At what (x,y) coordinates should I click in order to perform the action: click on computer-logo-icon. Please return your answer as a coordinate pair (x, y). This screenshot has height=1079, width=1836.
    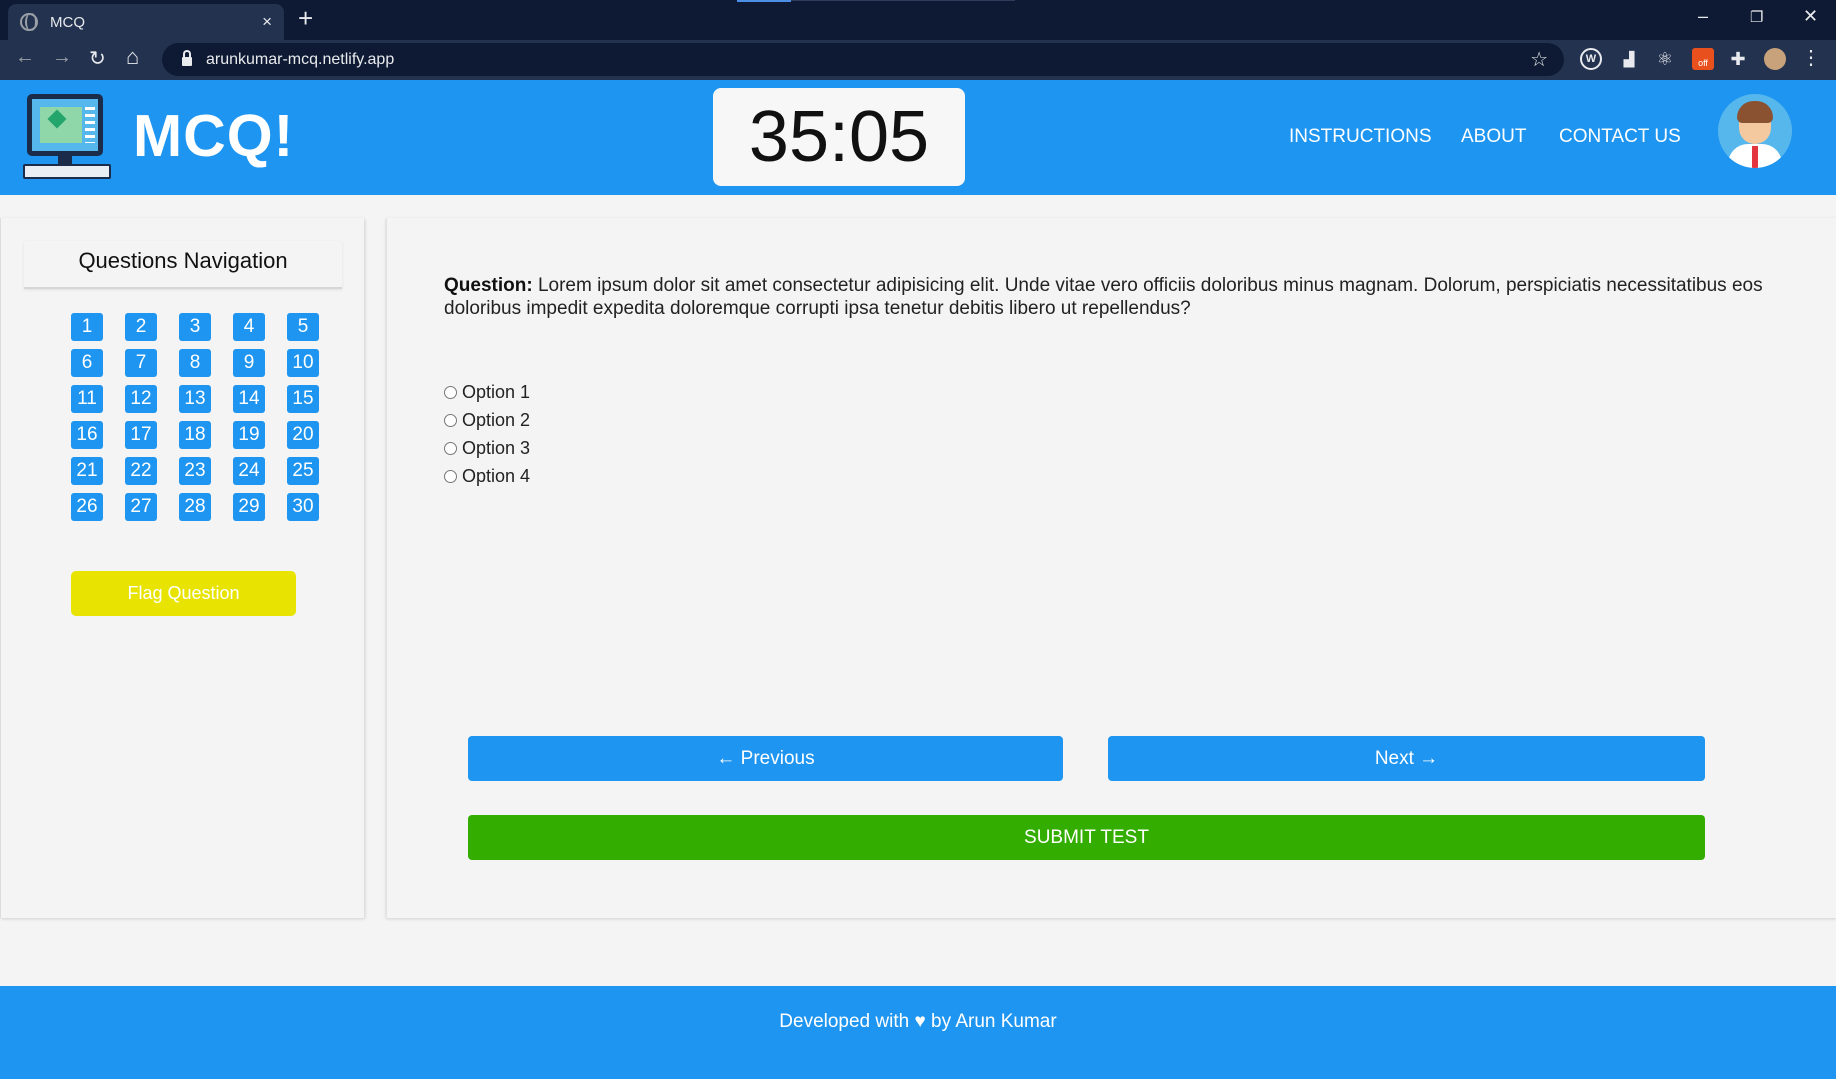
    Looking at the image, I should click on (67, 137).